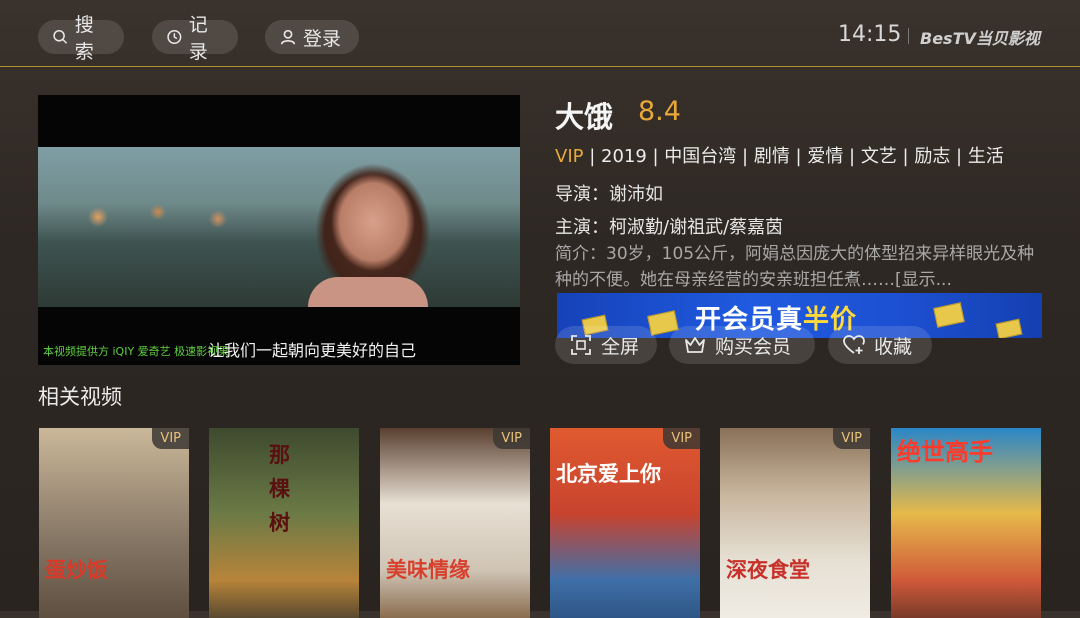  I want to click on related-video-title: 那棵树, so click(279, 489).